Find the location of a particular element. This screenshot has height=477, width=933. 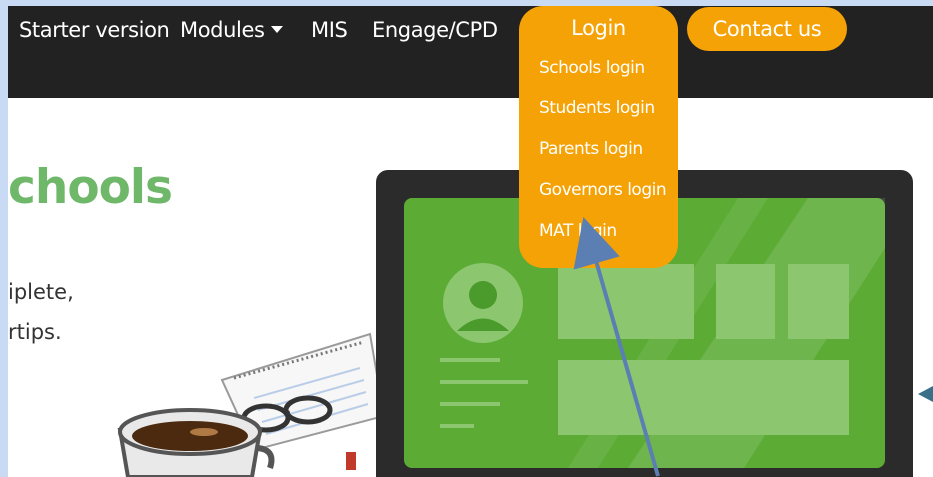

annotation-overlay is located at coordinates (616, 346).